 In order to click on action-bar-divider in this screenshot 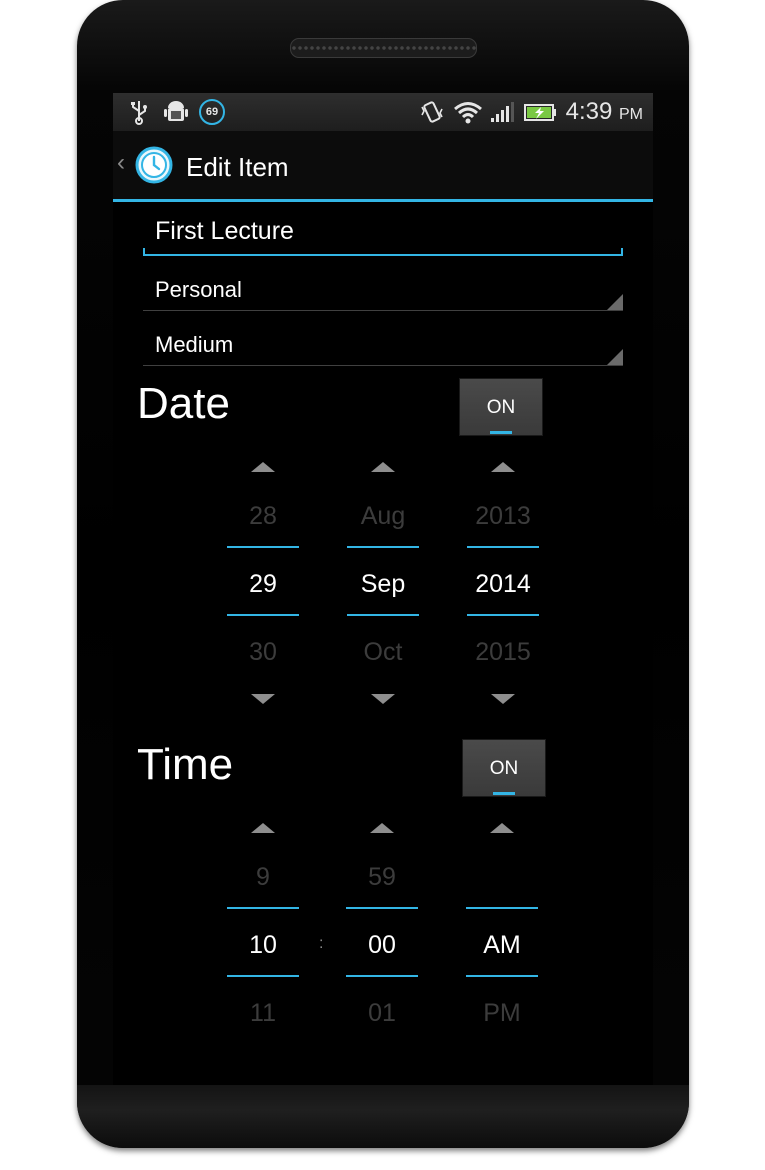, I will do `click(383, 200)`.